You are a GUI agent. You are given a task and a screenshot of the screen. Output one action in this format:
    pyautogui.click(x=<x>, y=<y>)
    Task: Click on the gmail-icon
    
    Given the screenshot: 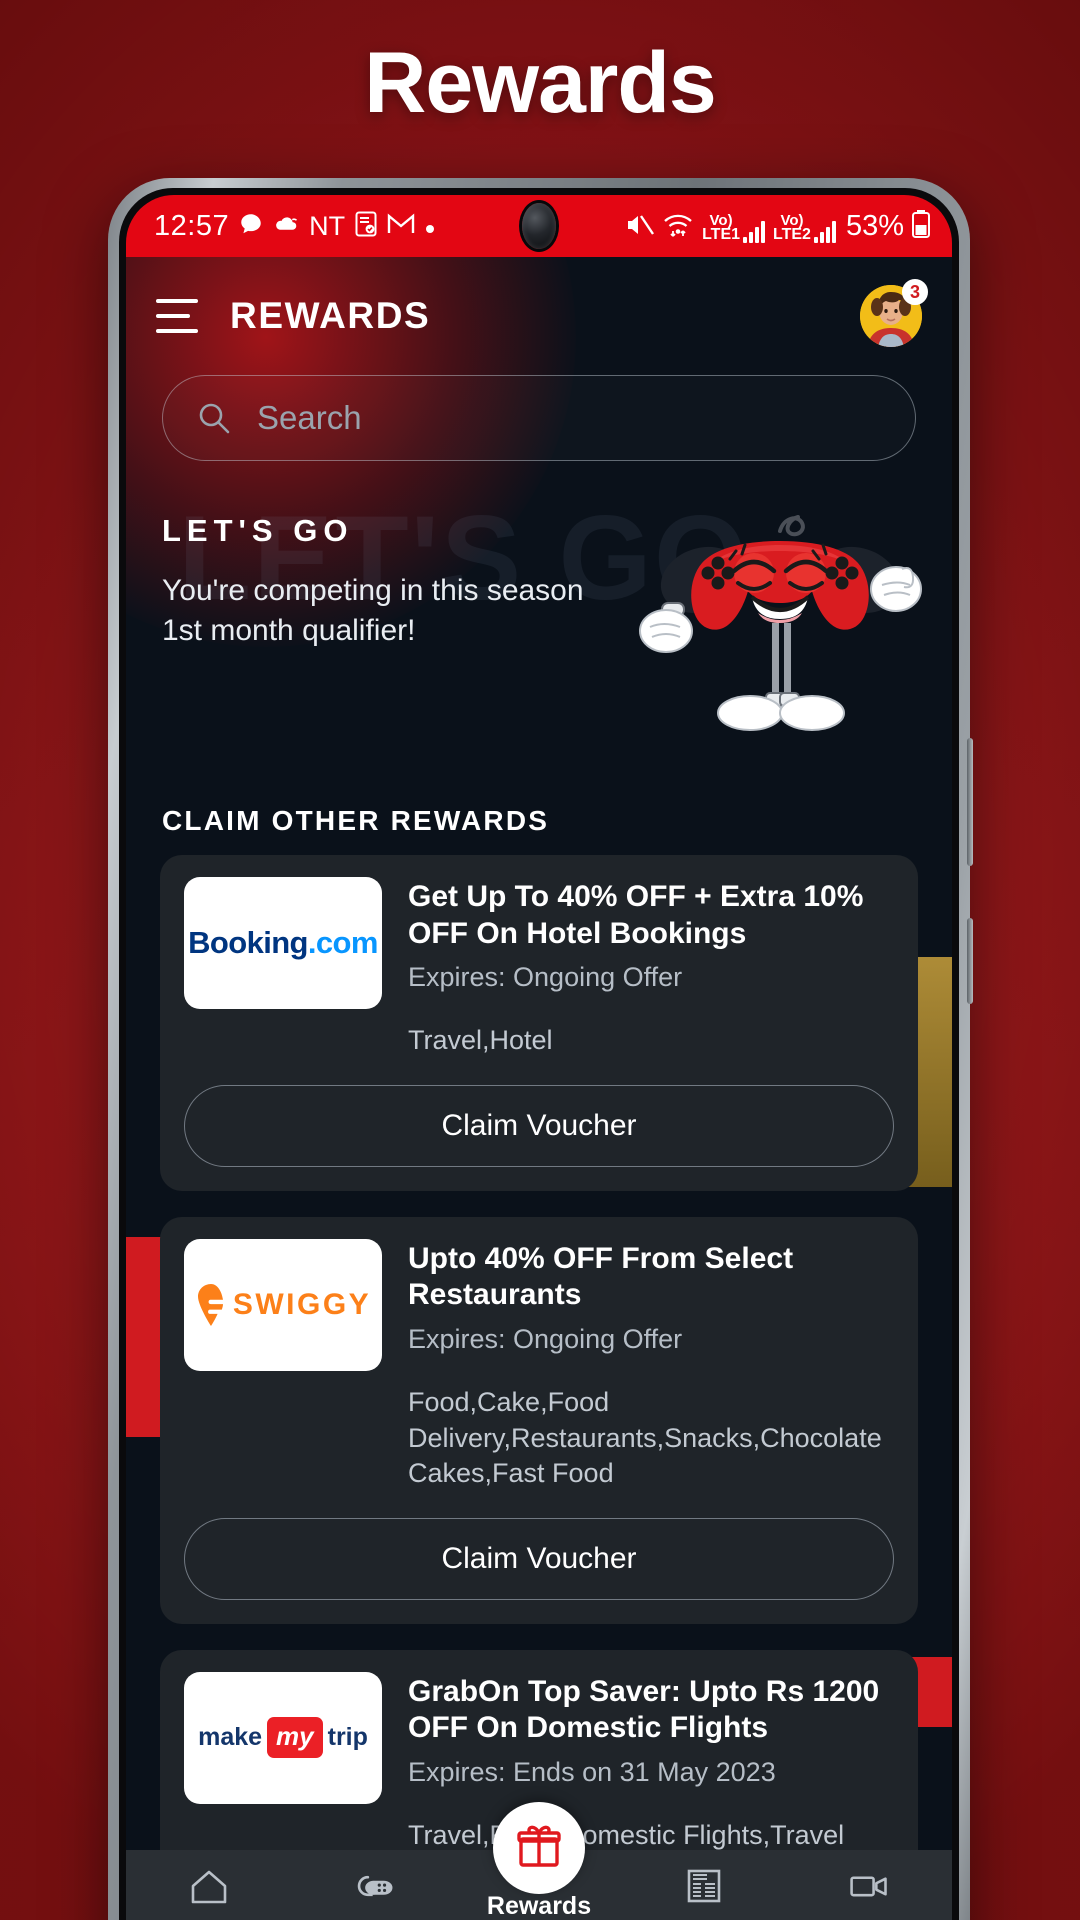 What is the action you would take?
    pyautogui.click(x=401, y=226)
    